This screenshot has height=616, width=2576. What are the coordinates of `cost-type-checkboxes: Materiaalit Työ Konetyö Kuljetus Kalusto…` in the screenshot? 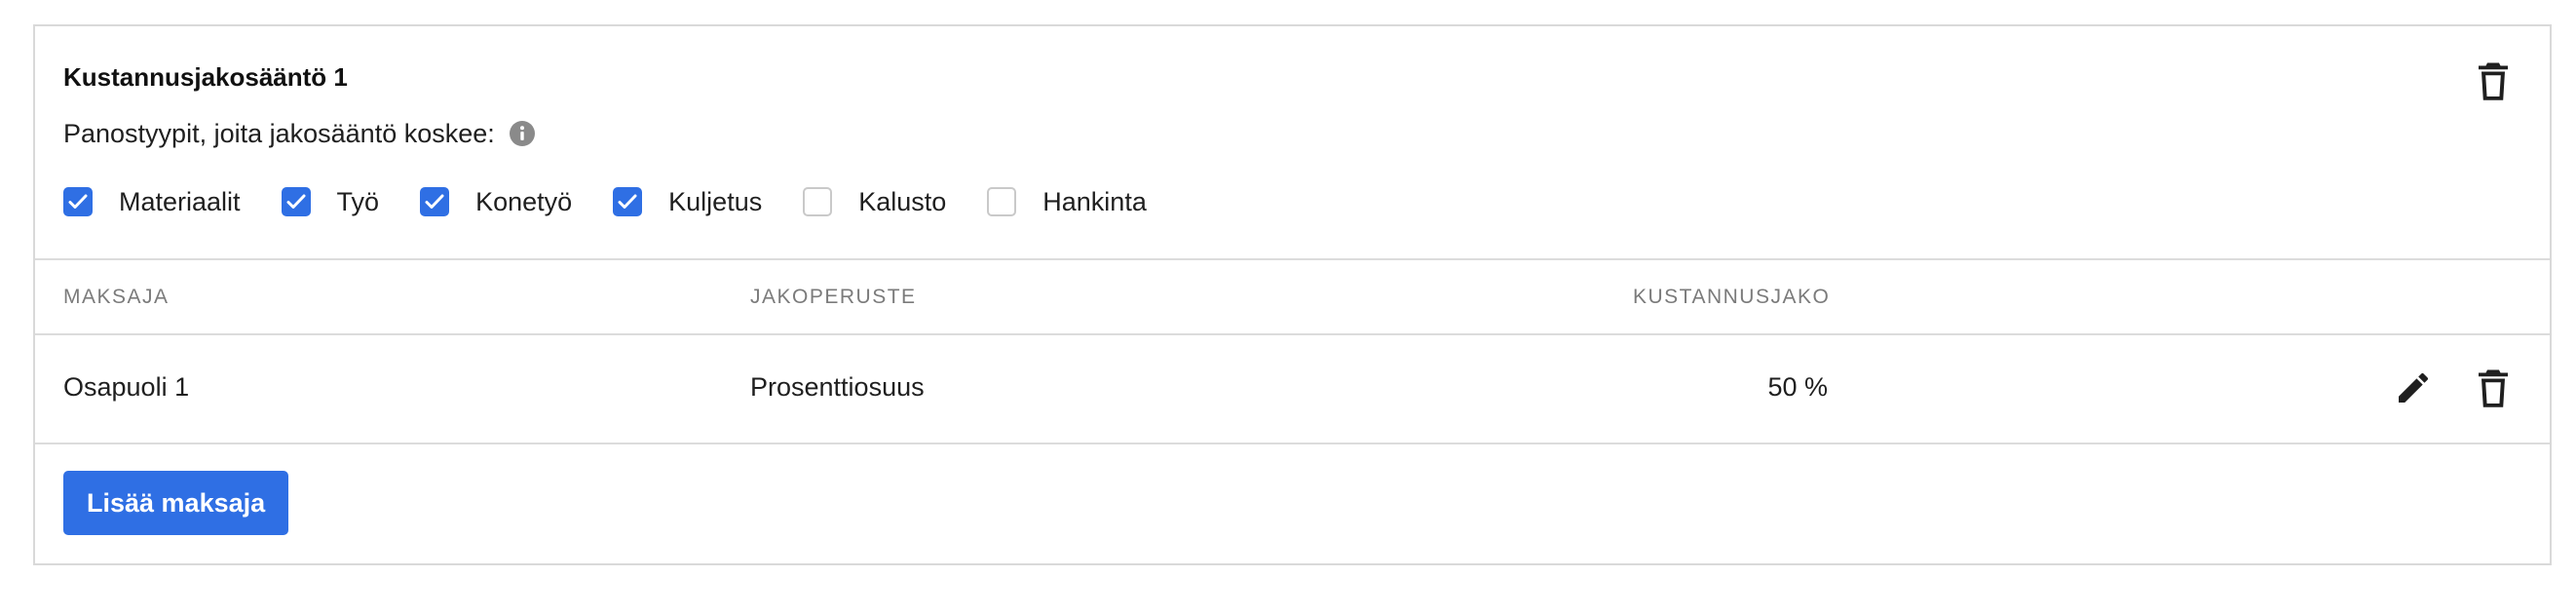 It's located at (625, 201).